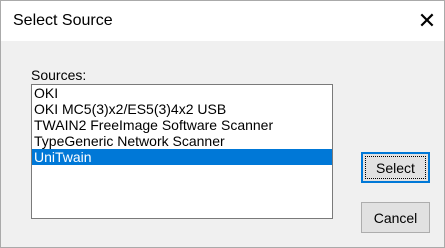 This screenshot has height=248, width=445. I want to click on cancel-button: Cancel, so click(395, 217).